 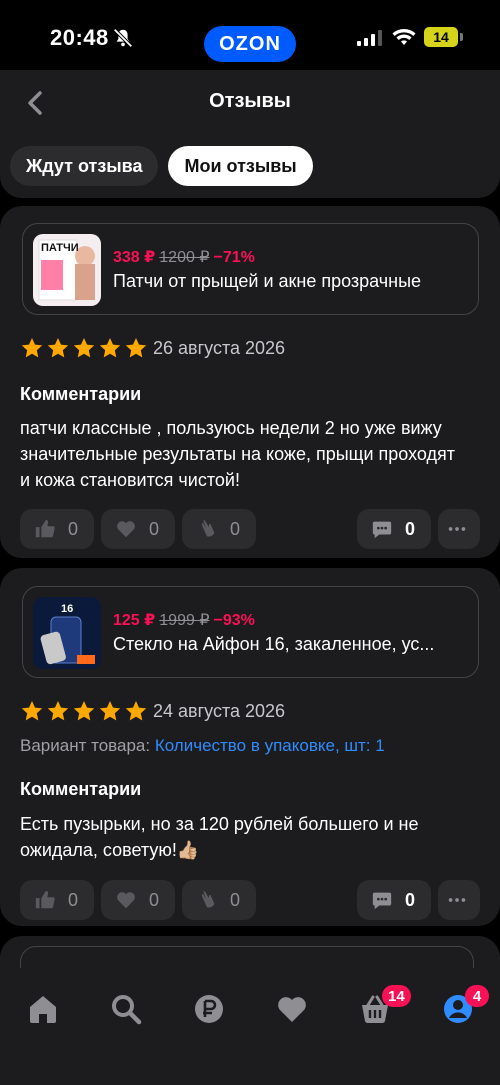 I want to click on current-price: 338 ₽, so click(x=134, y=257).